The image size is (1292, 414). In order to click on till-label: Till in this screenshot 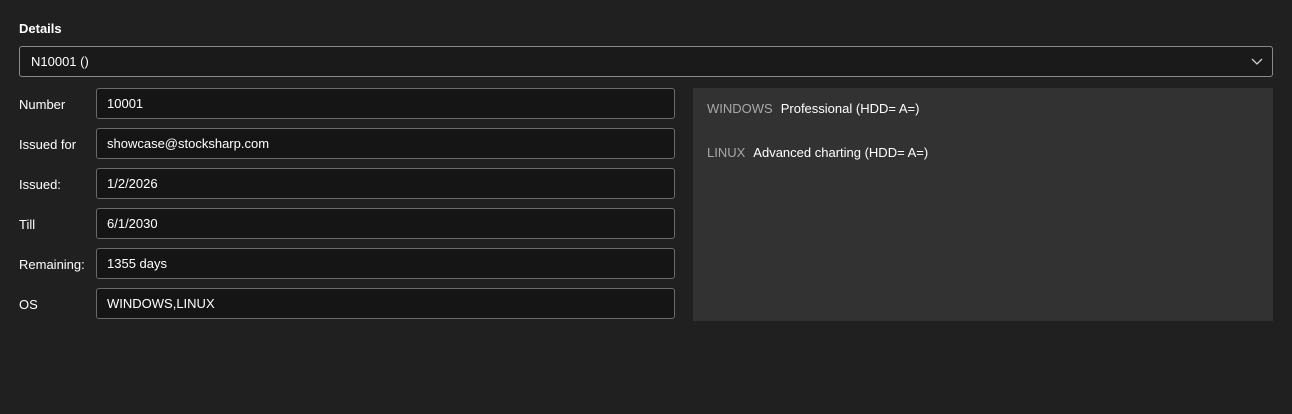, I will do `click(27, 224)`.